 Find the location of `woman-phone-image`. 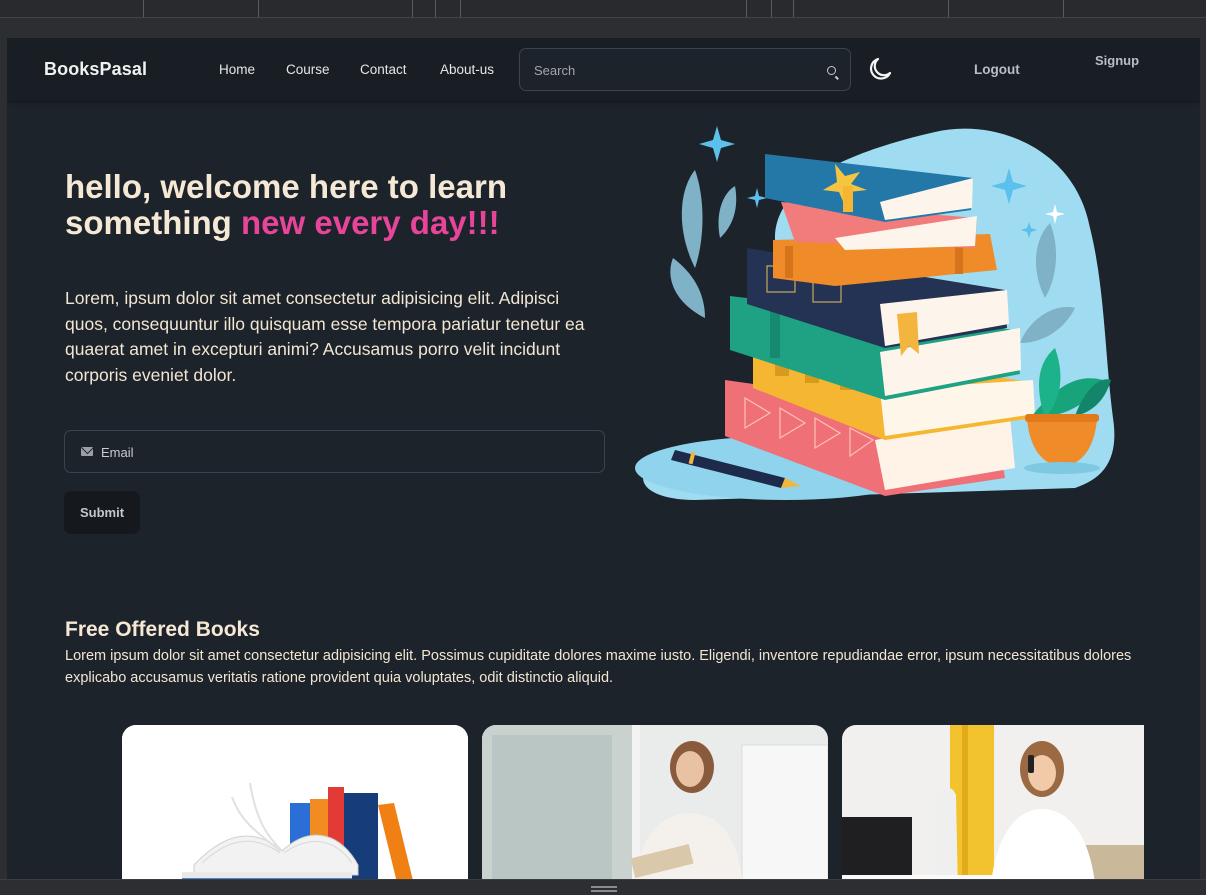

woman-phone-image is located at coordinates (993, 802).